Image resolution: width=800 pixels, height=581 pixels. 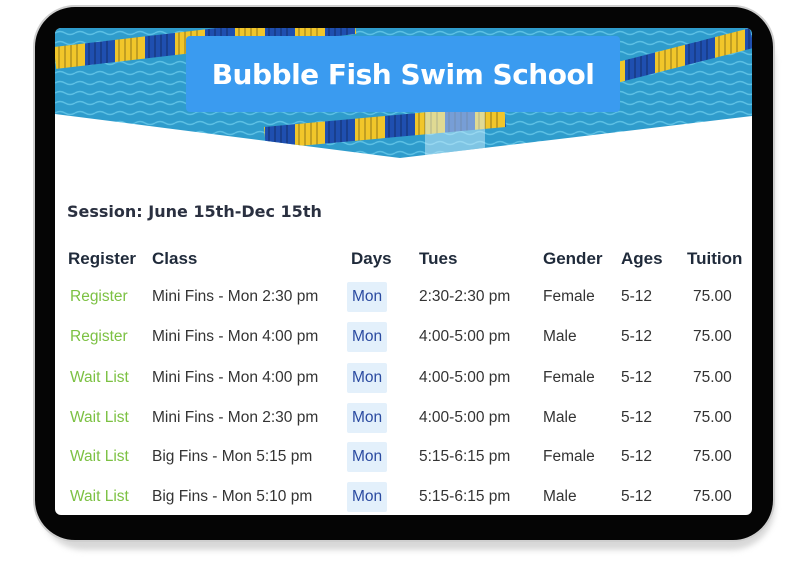 I want to click on column-header-register: Register, so click(x=102, y=258).